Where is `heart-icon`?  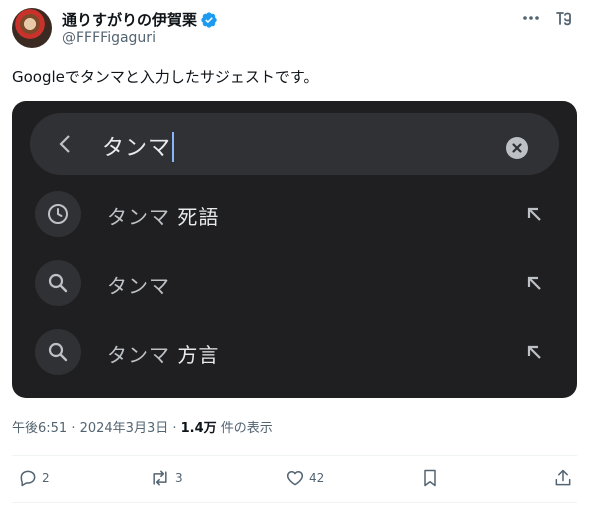
heart-icon is located at coordinates (295, 478).